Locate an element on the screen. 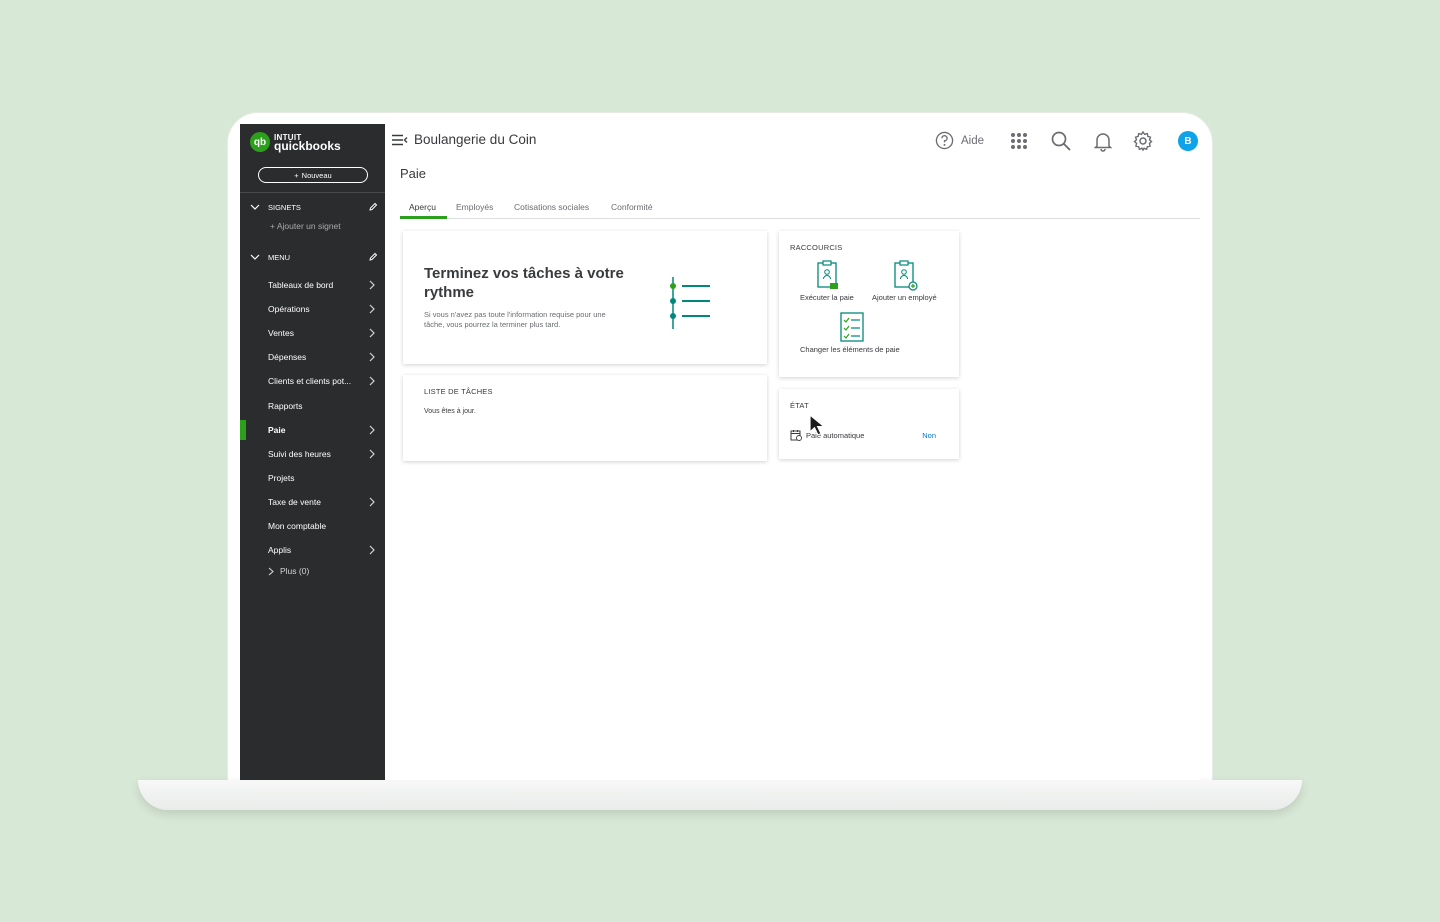  sidebar-item-tableaux-de-bord: Tableaux de bord is located at coordinates (312, 285).